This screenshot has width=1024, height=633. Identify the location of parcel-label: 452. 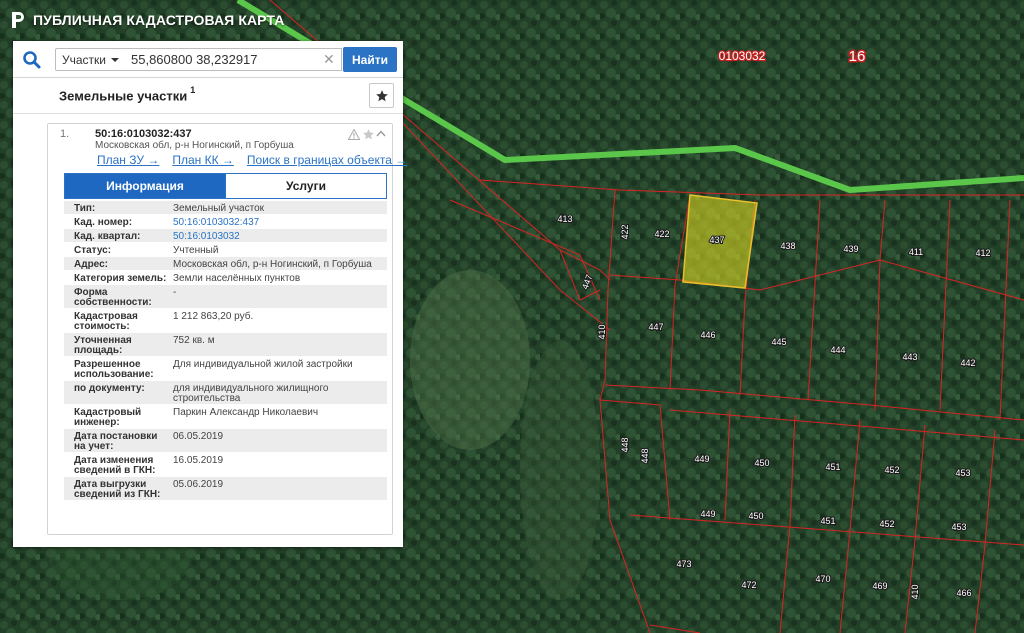
(891, 470).